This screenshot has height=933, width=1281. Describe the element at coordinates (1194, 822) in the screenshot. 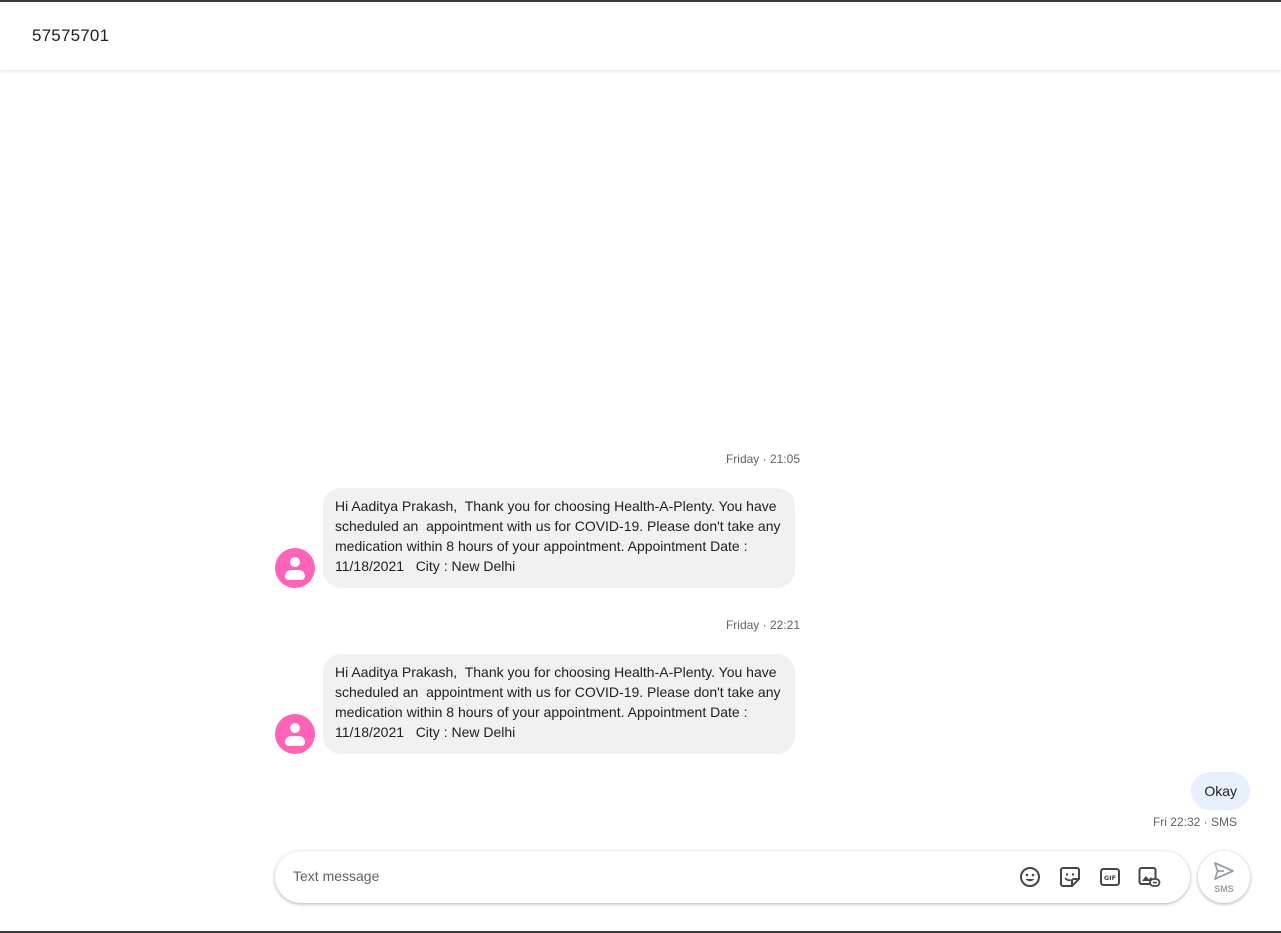

I see `outgoing-message-meta: Fri 22:32 · SMS` at that location.